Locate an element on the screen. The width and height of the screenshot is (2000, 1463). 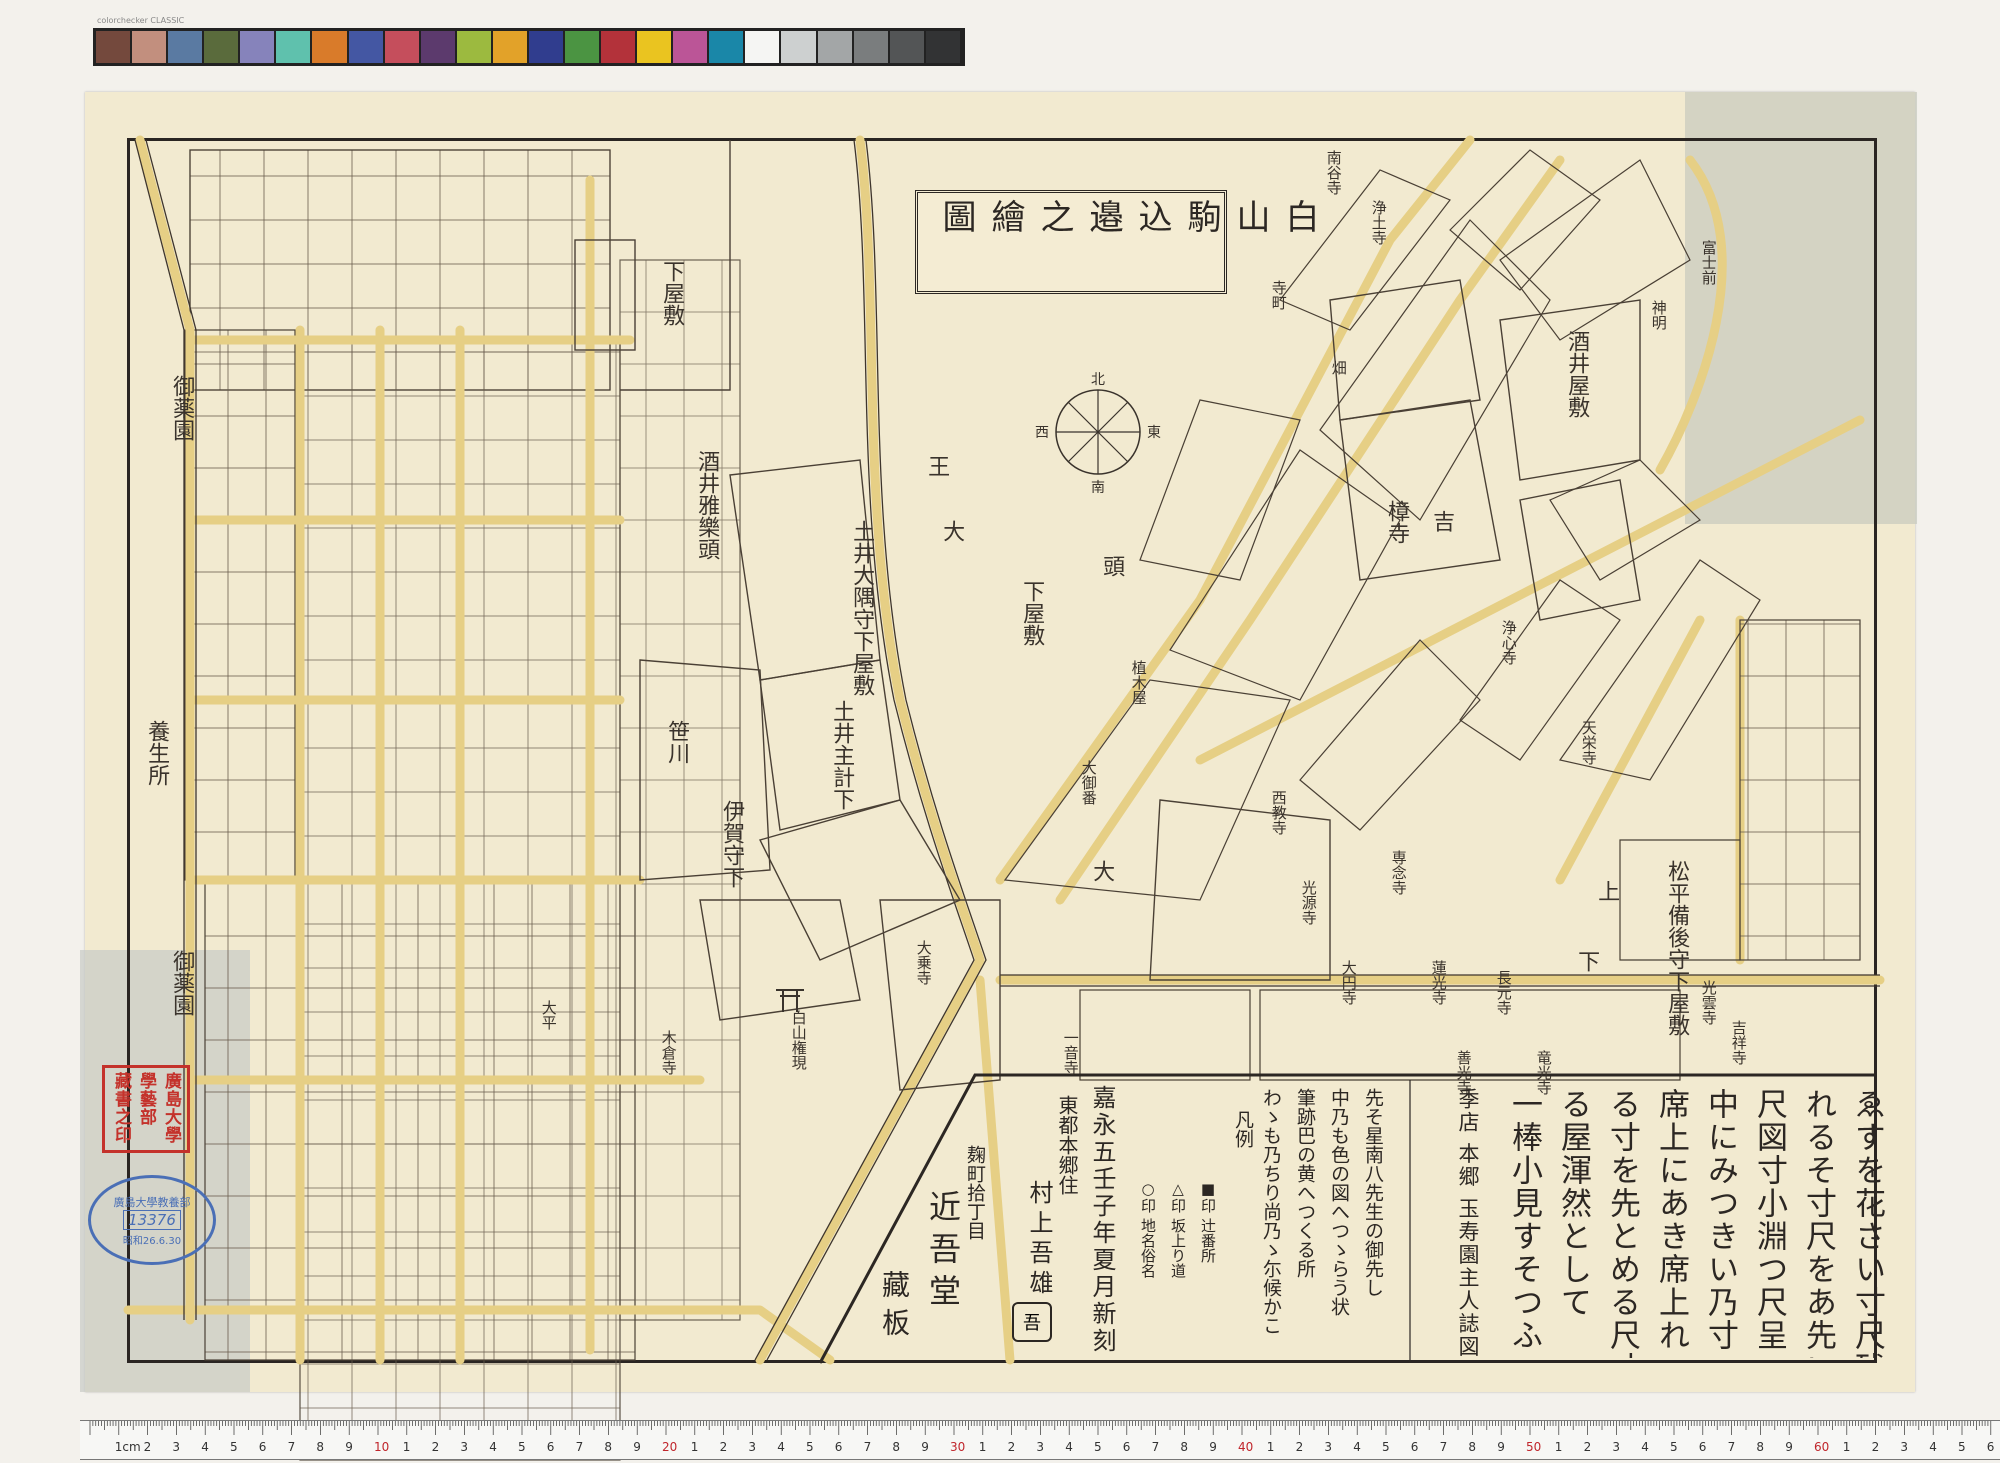
publisher-name: 近吾堂 is located at coordinates (943, 1253).